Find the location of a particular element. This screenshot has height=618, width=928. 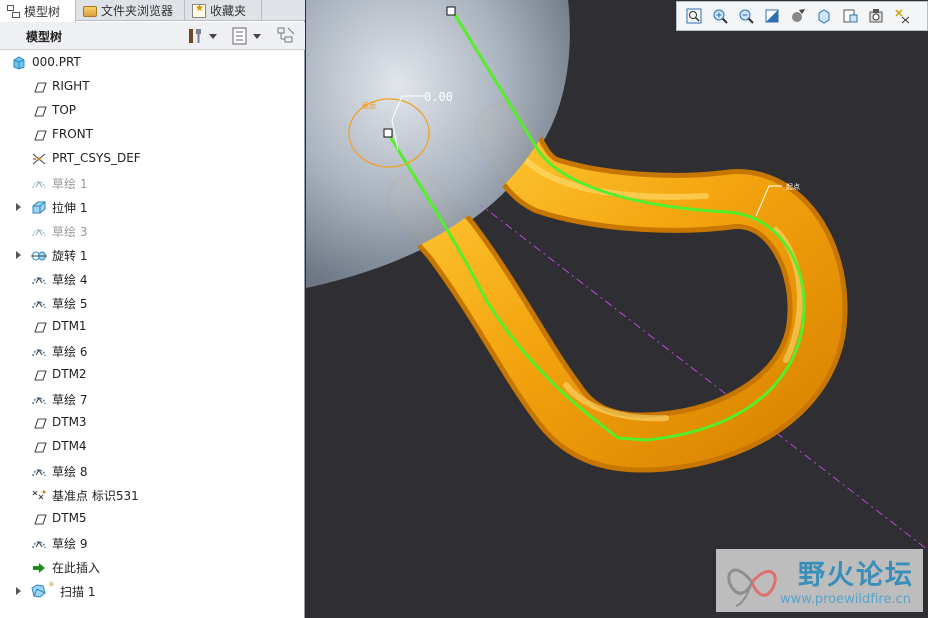

view-manager-button is located at coordinates (850, 16).